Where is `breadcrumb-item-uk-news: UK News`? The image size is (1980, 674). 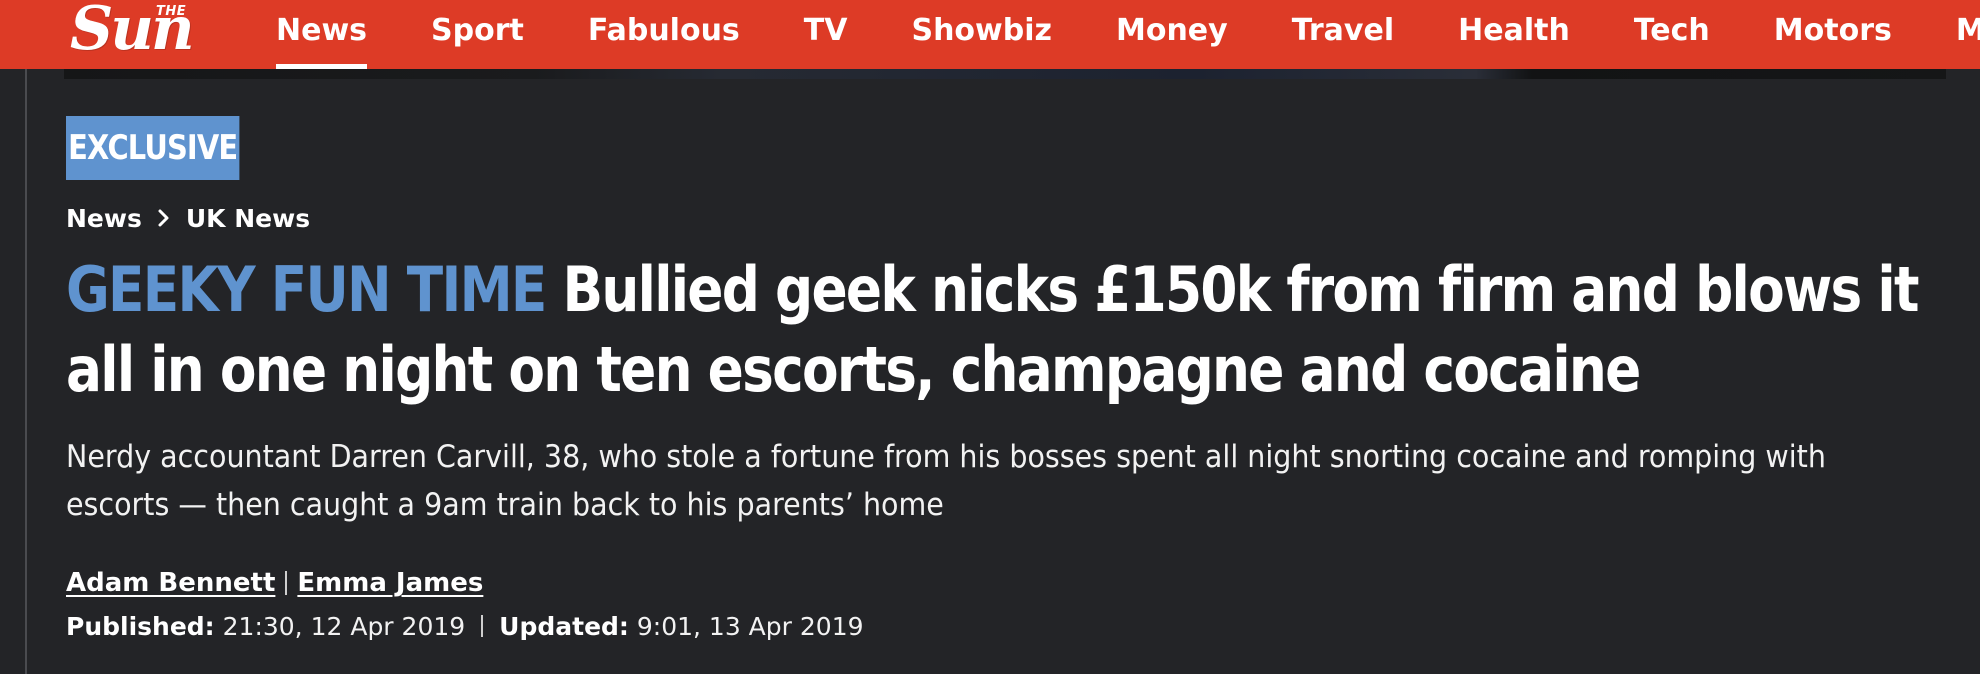 breadcrumb-item-uk-news: UK News is located at coordinates (248, 218).